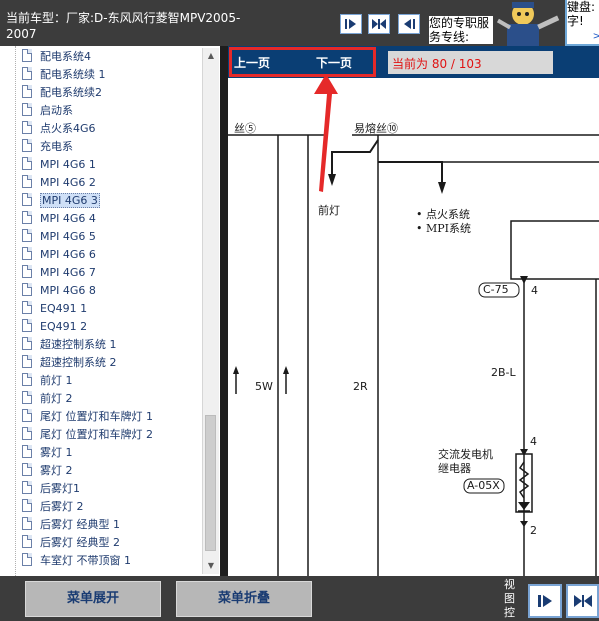 This screenshot has width=599, height=621. I want to click on menu-item: 雾灯 1, so click(47, 452).